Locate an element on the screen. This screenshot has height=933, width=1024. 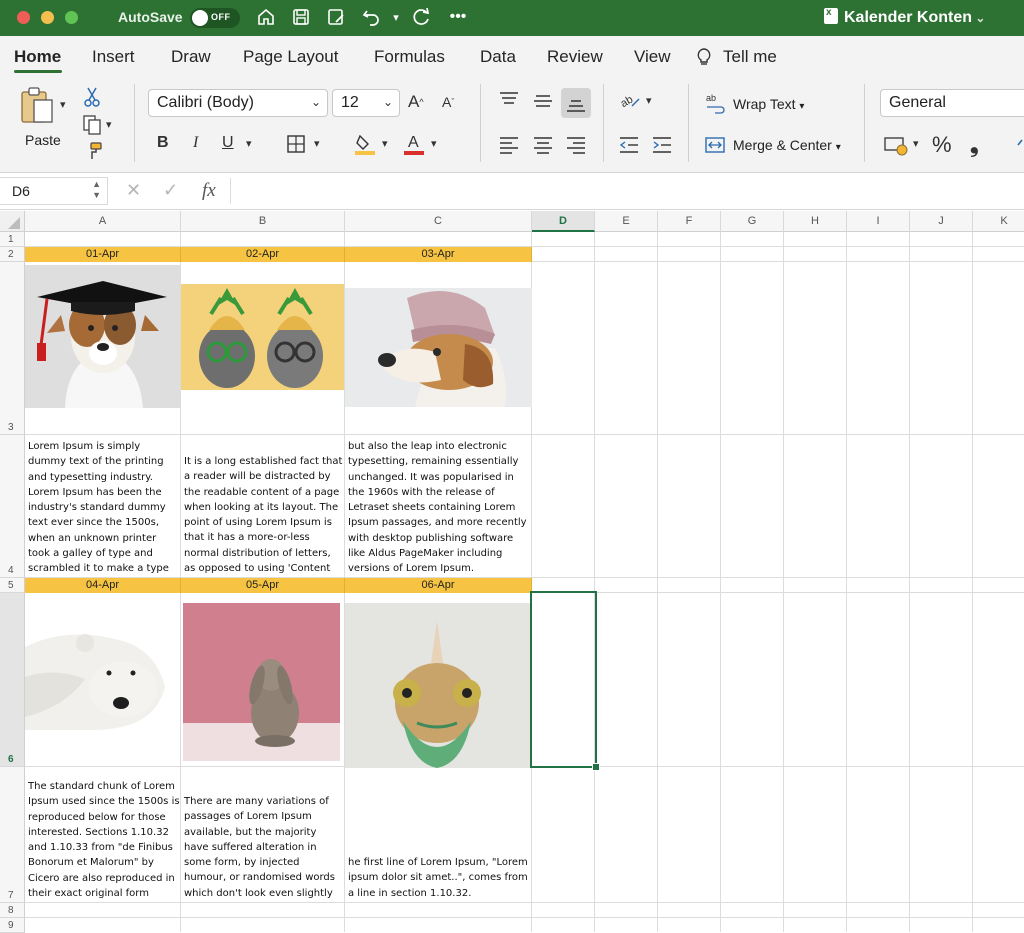
column-header-b: B is located at coordinates (263, 221).